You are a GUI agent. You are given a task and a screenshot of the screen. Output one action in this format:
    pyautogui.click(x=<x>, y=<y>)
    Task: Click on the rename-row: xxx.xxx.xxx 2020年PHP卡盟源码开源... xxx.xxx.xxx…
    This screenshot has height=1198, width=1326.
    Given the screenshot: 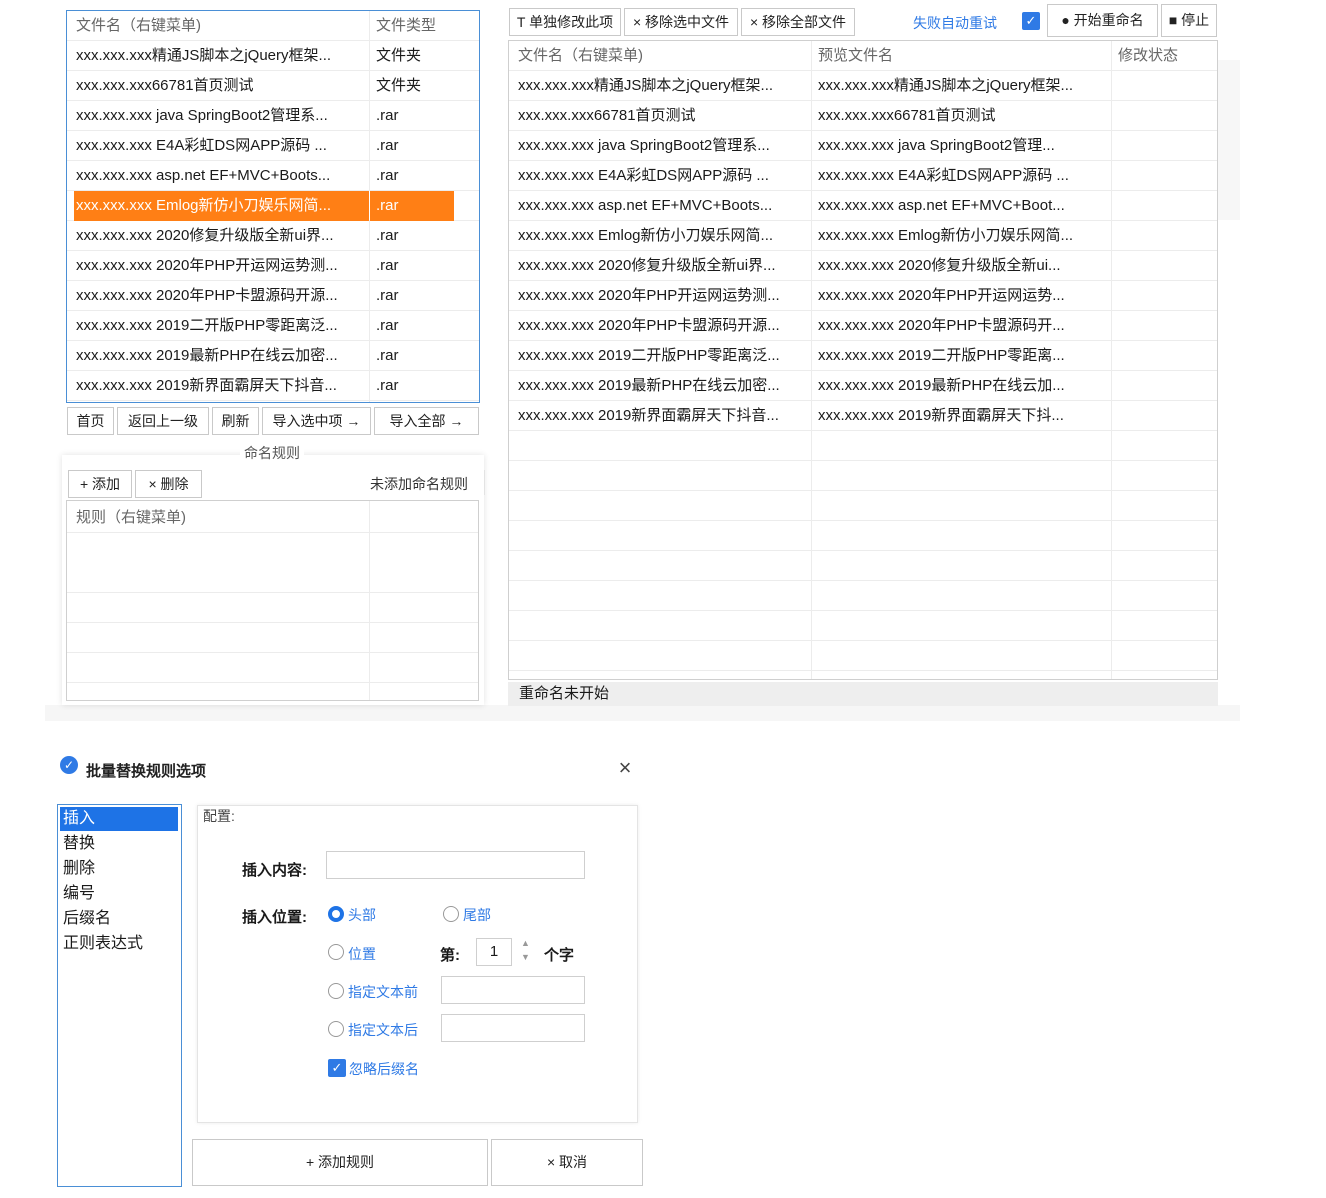 What is the action you would take?
    pyautogui.click(x=863, y=326)
    